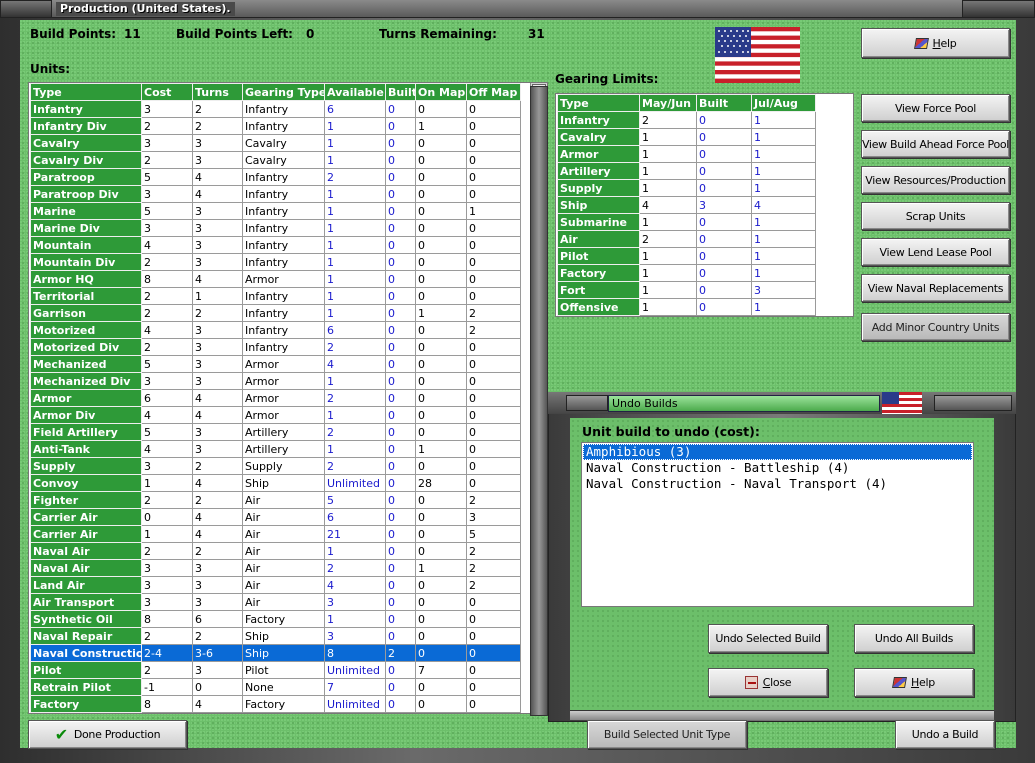 Image resolution: width=1035 pixels, height=763 pixels. I want to click on units-column-header: On Map, so click(441, 92).